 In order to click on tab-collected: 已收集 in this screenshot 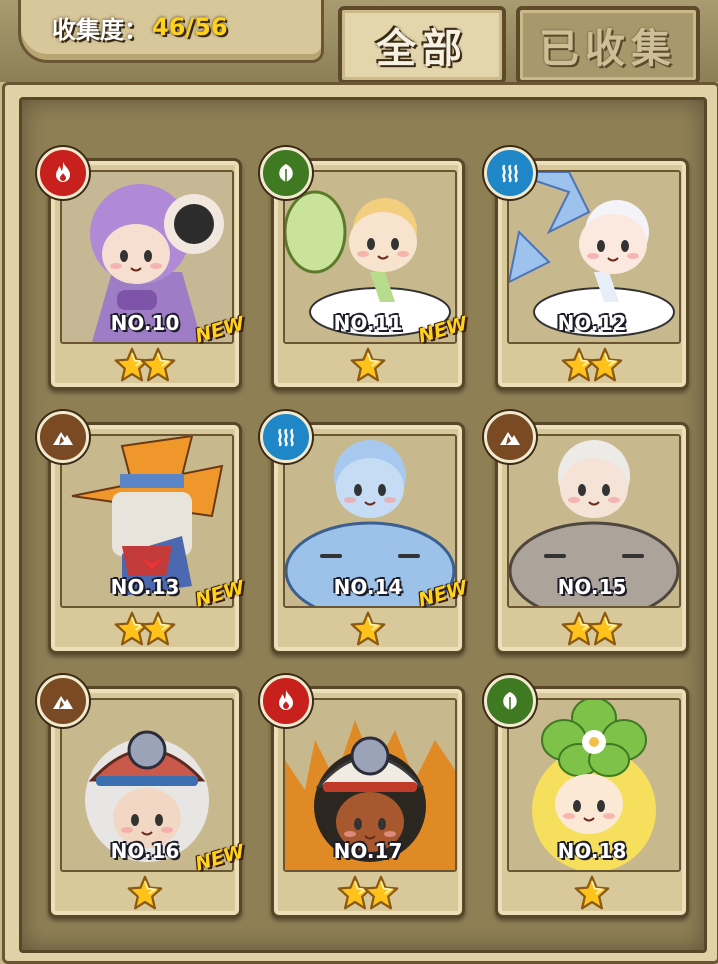, I will do `click(608, 45)`.